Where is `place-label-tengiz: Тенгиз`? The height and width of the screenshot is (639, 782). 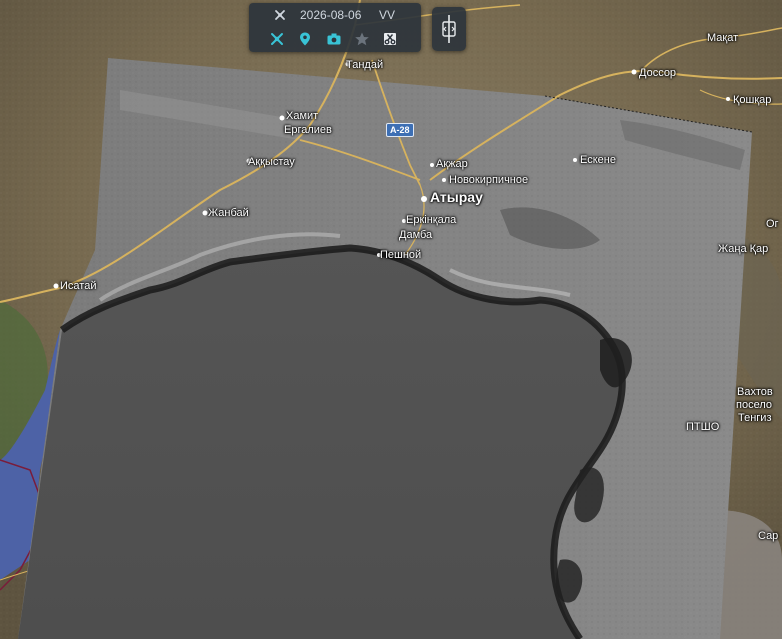 place-label-tengiz: Тенгиз is located at coordinates (755, 418).